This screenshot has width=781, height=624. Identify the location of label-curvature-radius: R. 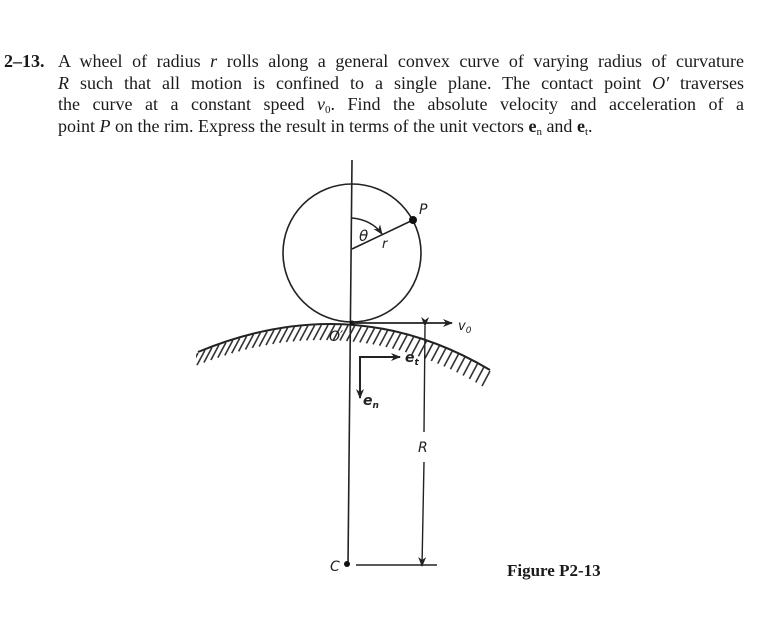
(423, 448).